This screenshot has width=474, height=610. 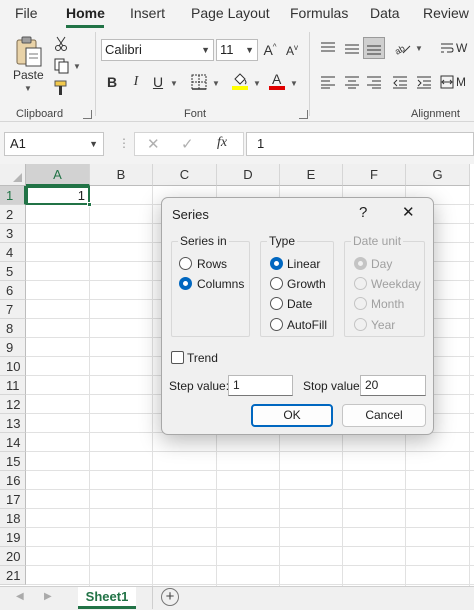 I want to click on column-header-g: G, so click(x=438, y=175).